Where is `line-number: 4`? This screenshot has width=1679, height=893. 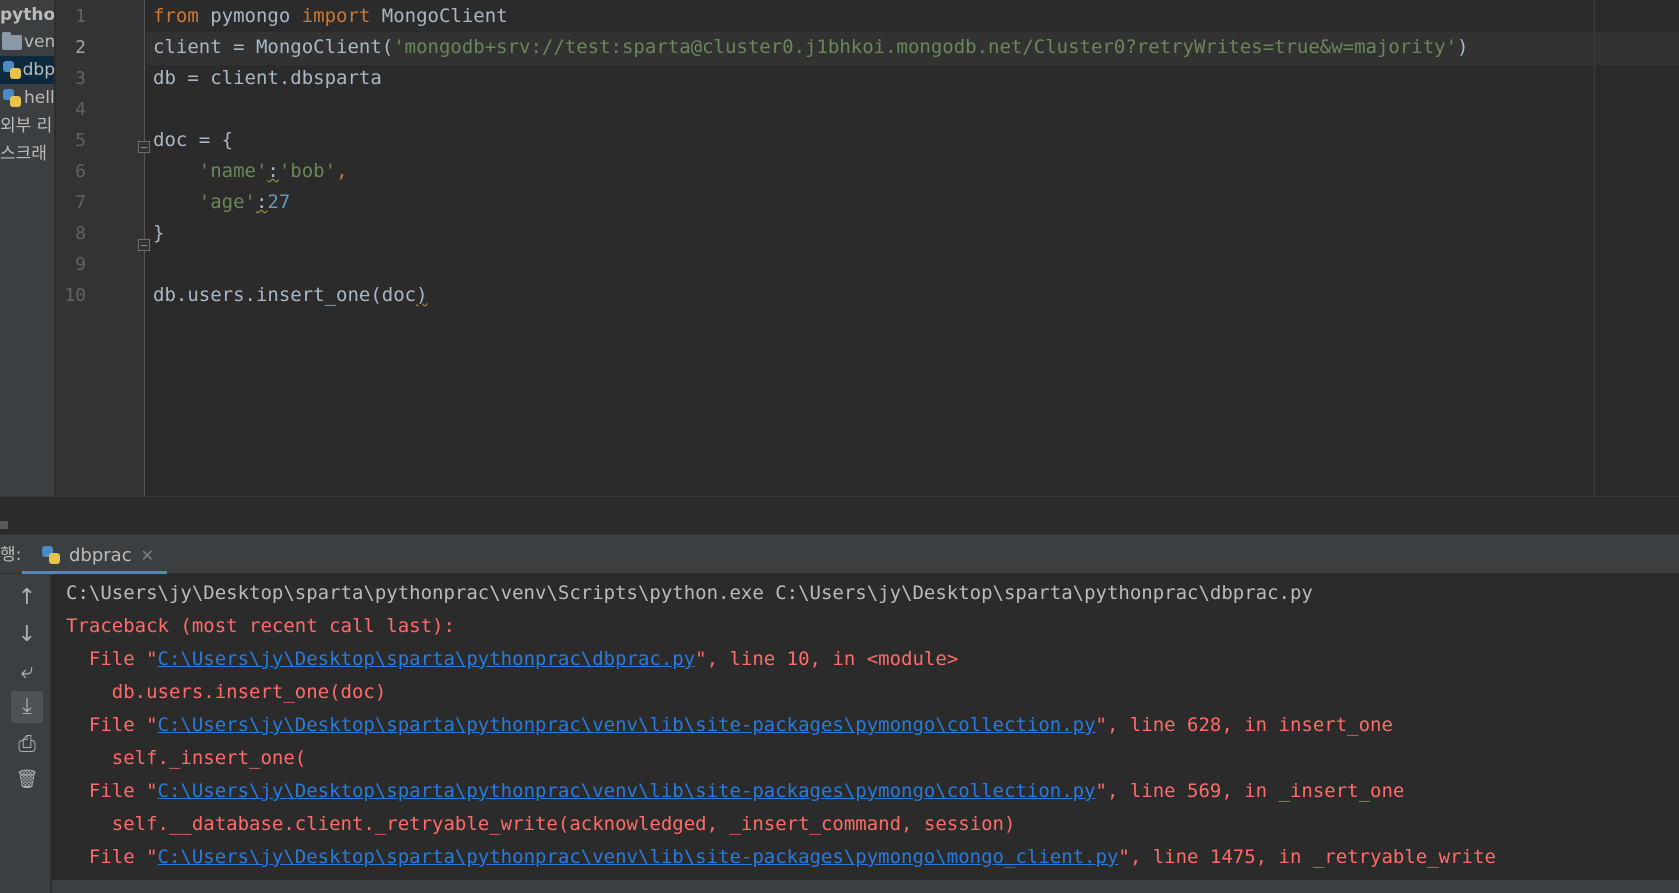
line-number: 4 is located at coordinates (80, 109).